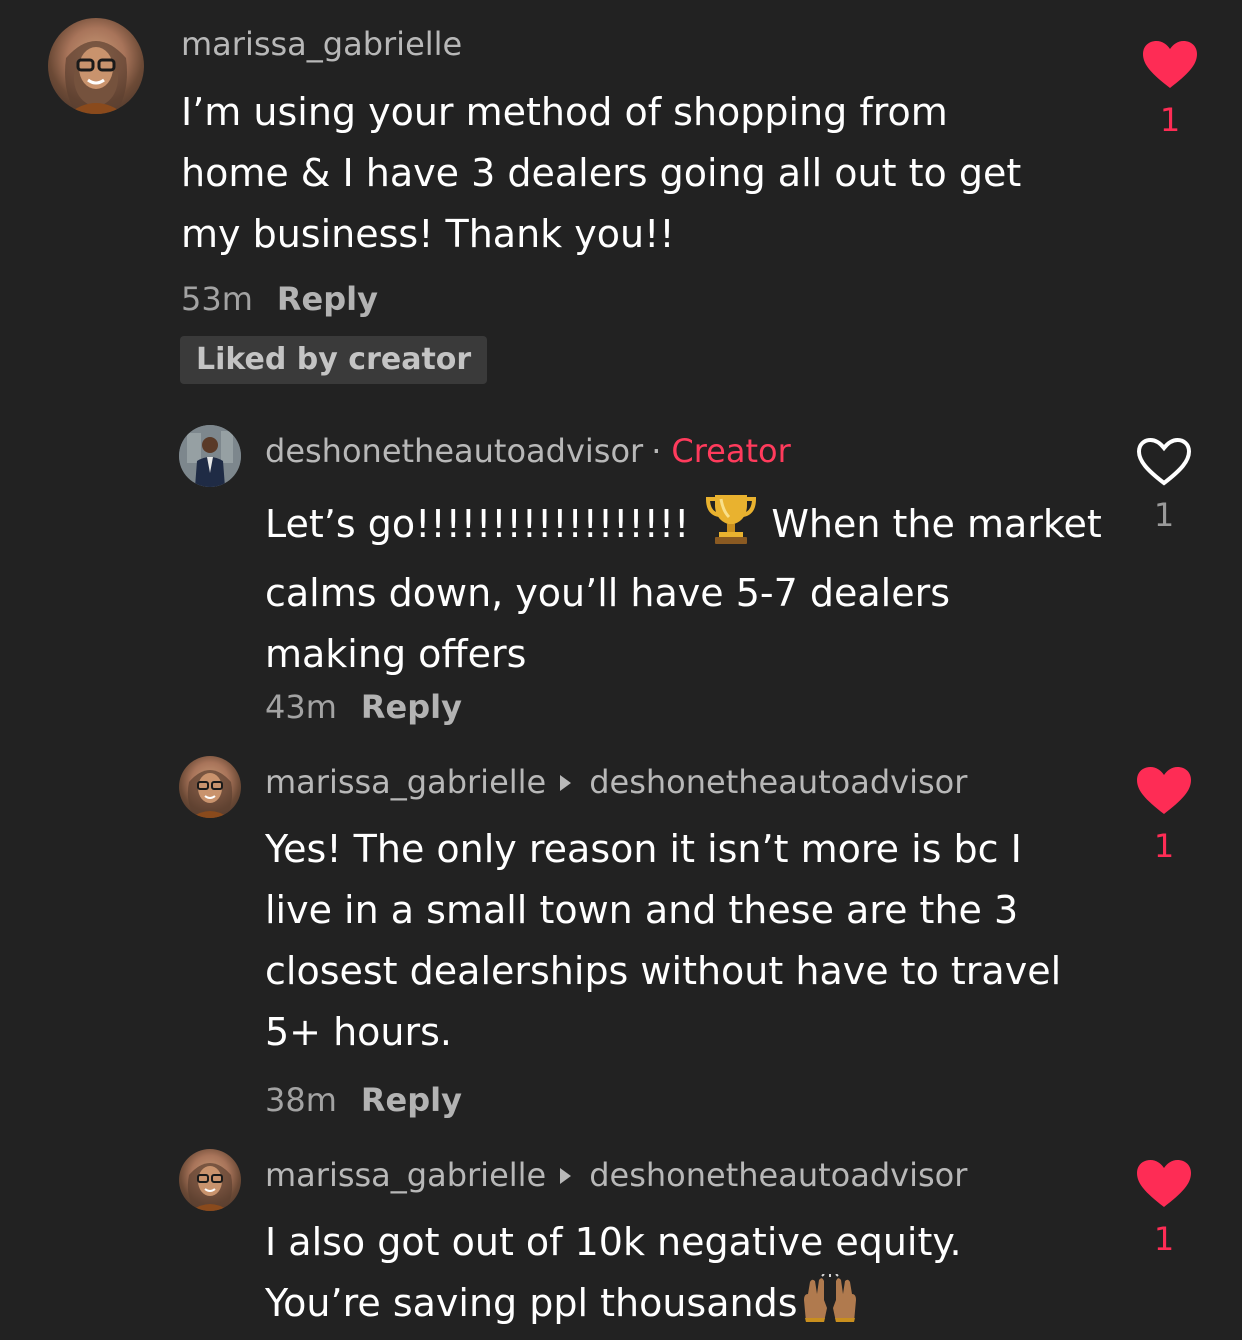  What do you see at coordinates (301, 1100) in the screenshot?
I see `comment-timestamp: 38m` at bounding box center [301, 1100].